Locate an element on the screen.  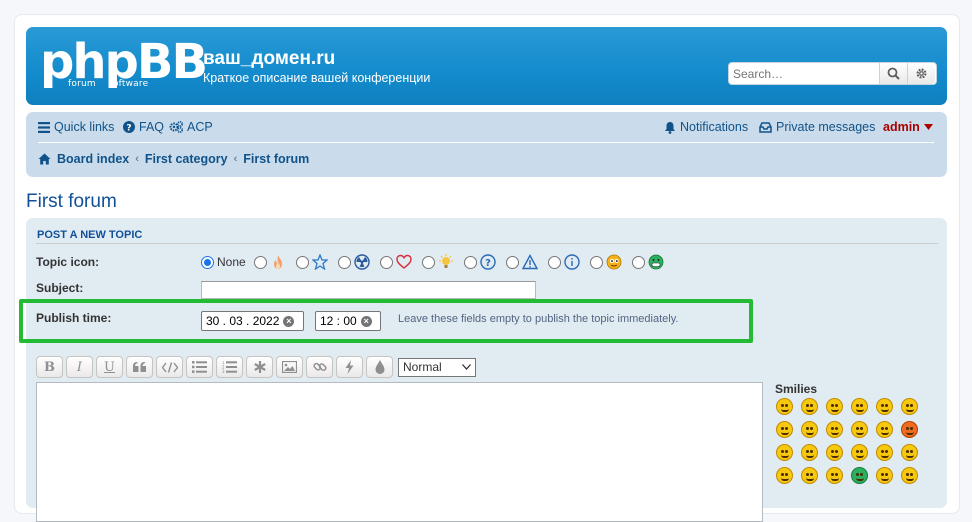
topic-icon-radio-lightbulb is located at coordinates (428, 262).